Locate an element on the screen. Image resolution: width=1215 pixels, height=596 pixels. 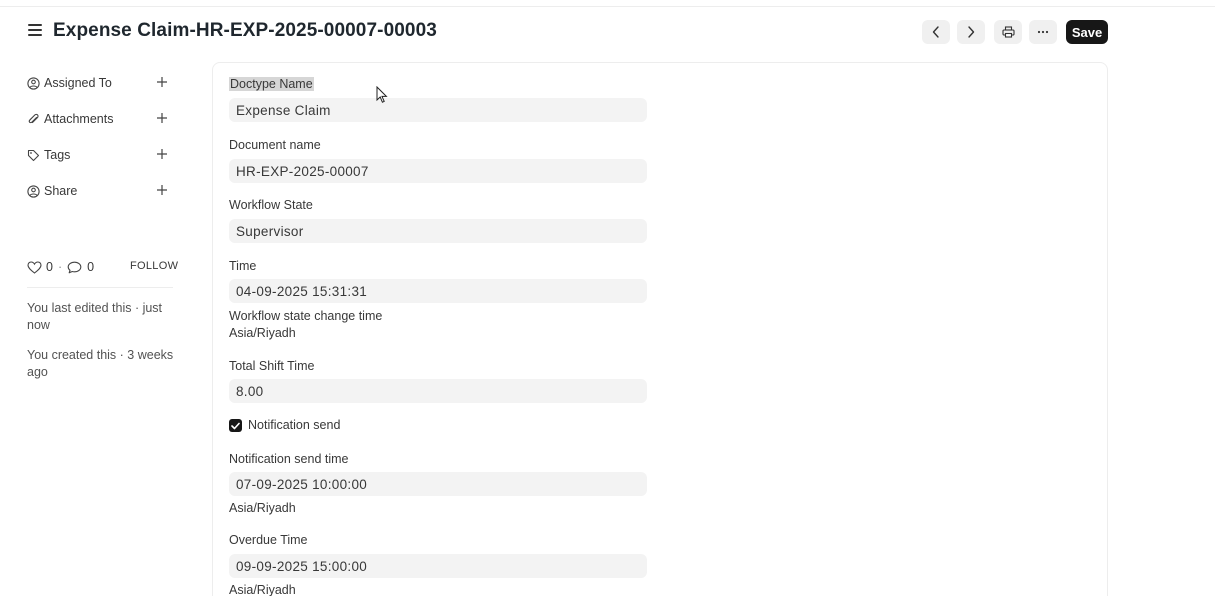
paperclip-icon is located at coordinates (34, 119).